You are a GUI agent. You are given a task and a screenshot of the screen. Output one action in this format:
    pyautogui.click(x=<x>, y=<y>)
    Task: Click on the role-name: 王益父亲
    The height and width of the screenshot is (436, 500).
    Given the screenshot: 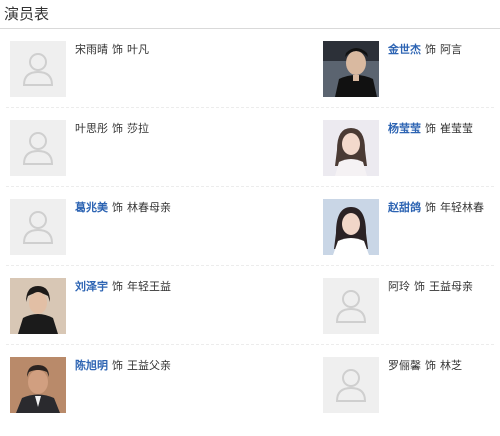 What is the action you would take?
    pyautogui.click(x=149, y=365)
    